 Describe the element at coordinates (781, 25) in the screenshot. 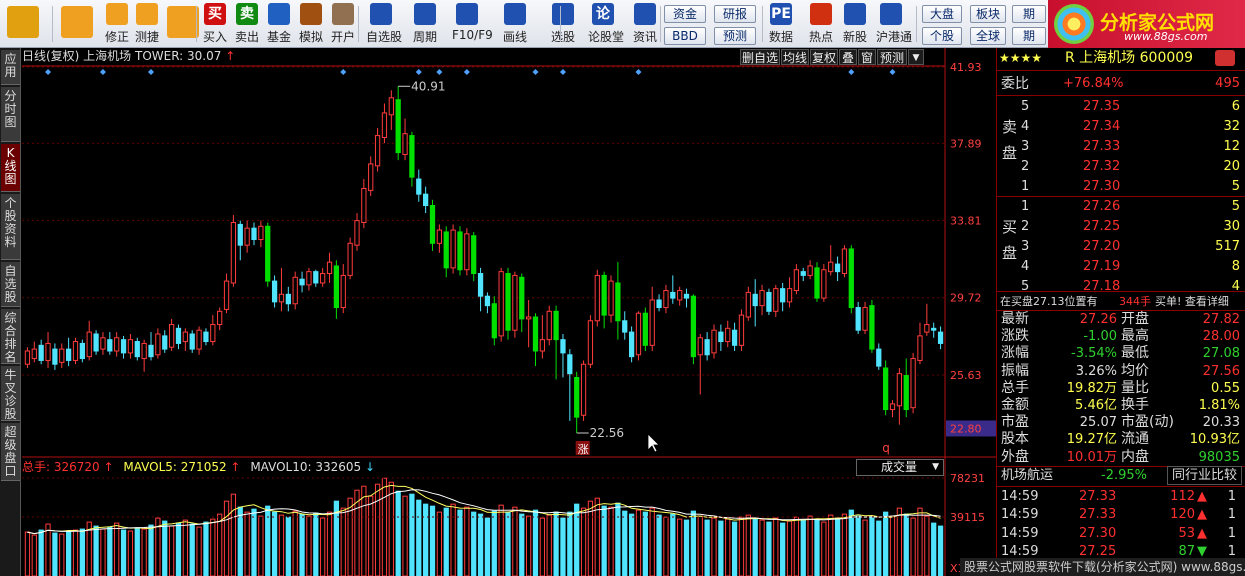

I see `toolbar-btn-17: PE 数据` at that location.